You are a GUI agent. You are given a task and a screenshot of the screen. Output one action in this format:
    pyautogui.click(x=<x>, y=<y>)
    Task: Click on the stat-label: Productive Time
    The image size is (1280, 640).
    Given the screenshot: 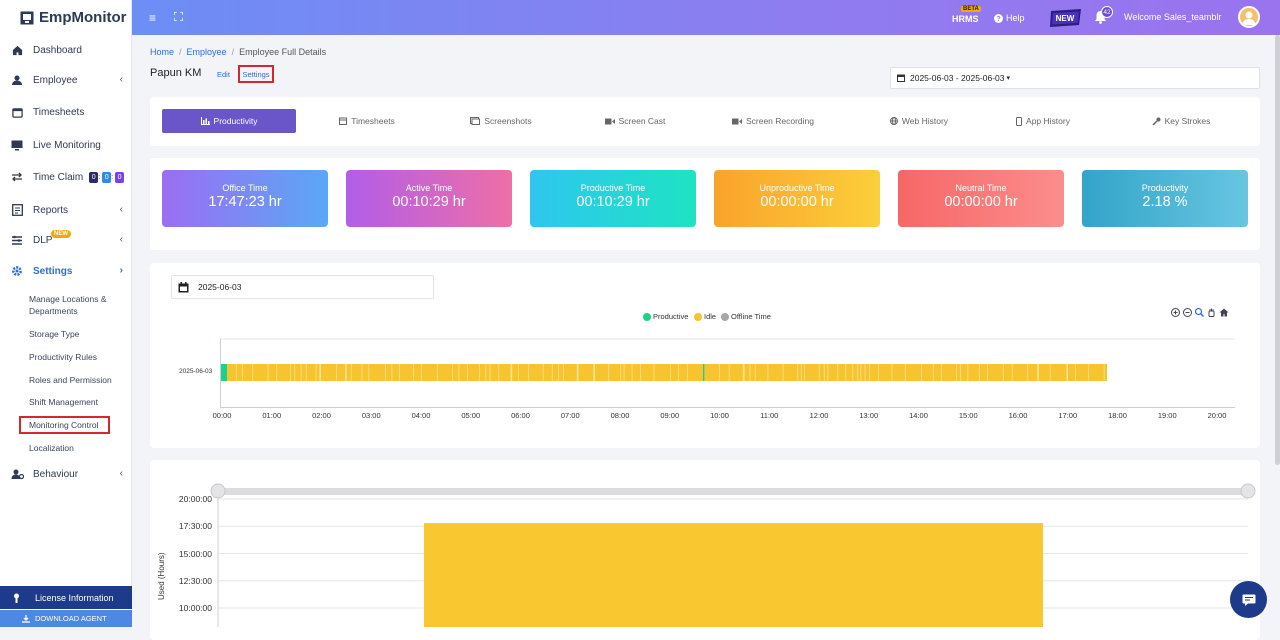 What is the action you would take?
    pyautogui.click(x=613, y=188)
    